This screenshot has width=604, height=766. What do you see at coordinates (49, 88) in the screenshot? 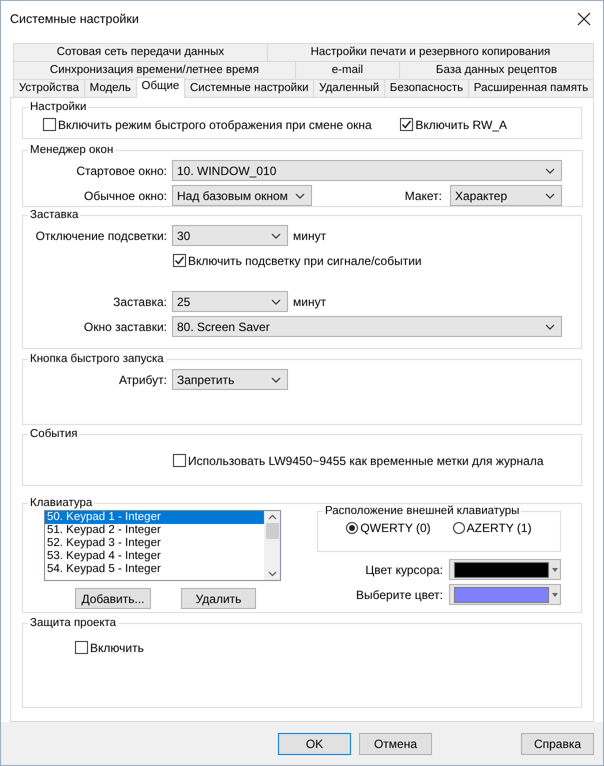
I see `tab: Устройства` at bounding box center [49, 88].